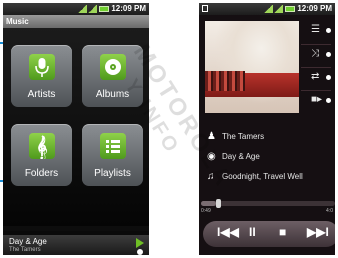  I want to click on shuffle-icon: ⤨, so click(315, 53).